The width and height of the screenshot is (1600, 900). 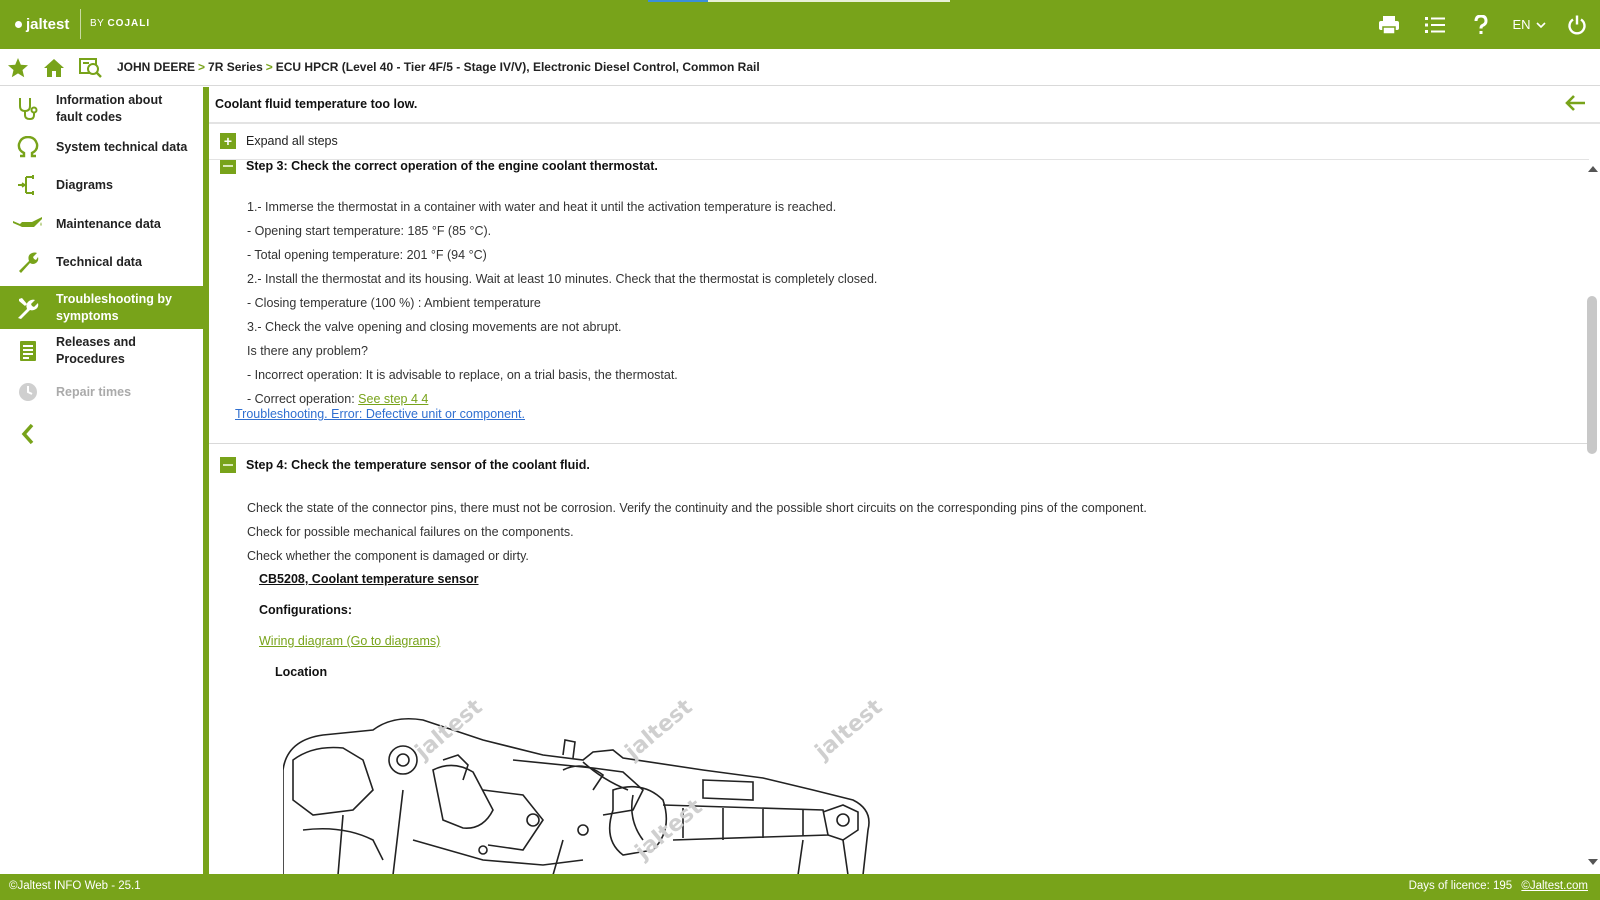 I want to click on power-button, so click(x=1577, y=24).